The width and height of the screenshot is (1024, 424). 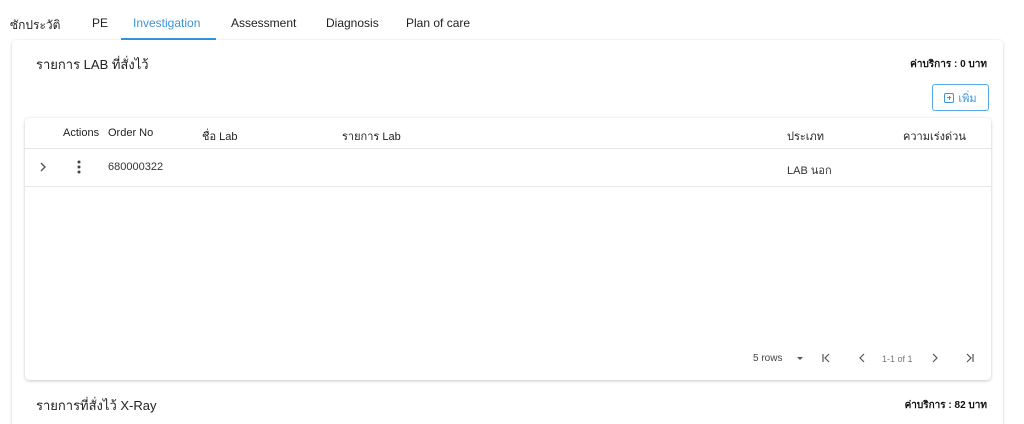 I want to click on first-page-icon, so click(x=826, y=358).